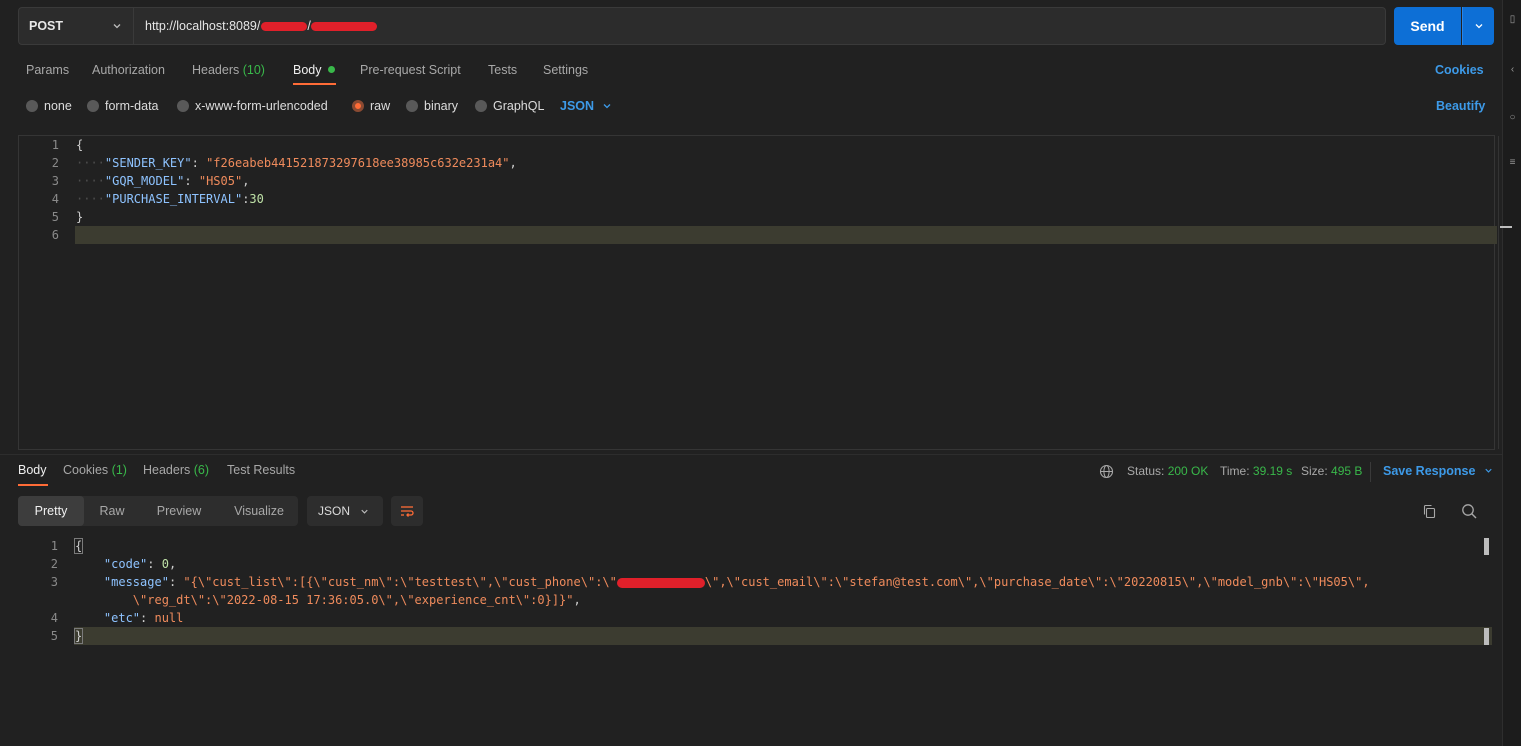 The width and height of the screenshot is (1521, 746). I want to click on tab-params: Params, so click(47, 71).